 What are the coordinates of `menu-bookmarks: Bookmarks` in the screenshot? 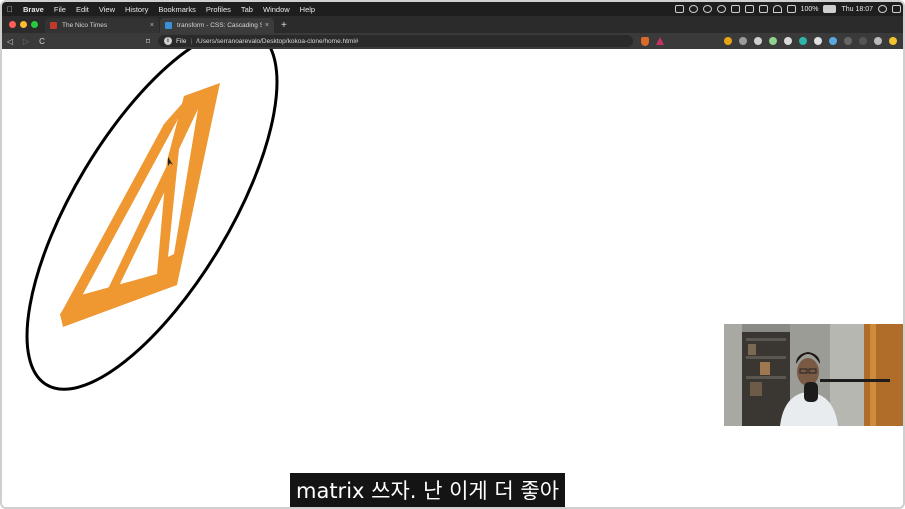 It's located at (177, 9).